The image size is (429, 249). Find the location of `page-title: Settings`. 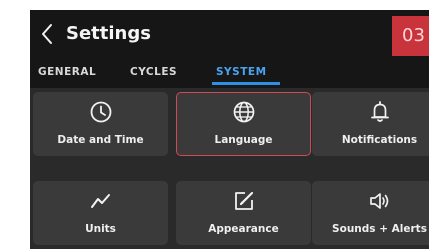

page-title: Settings is located at coordinates (108, 33).